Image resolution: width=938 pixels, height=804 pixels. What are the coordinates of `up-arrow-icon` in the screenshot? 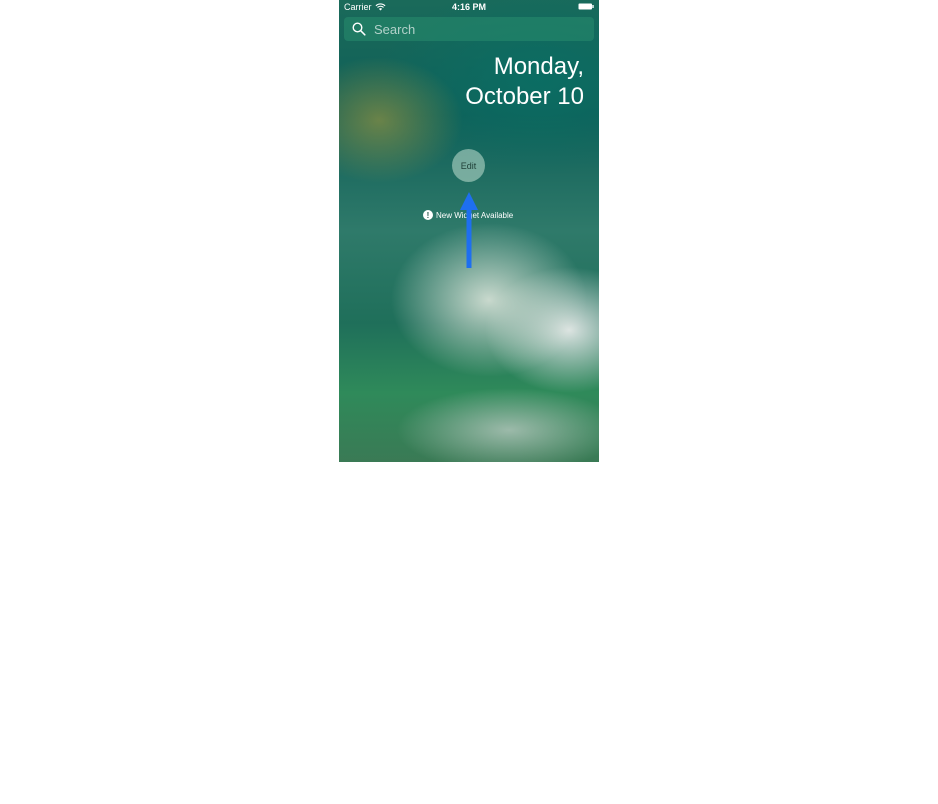 It's located at (469, 230).